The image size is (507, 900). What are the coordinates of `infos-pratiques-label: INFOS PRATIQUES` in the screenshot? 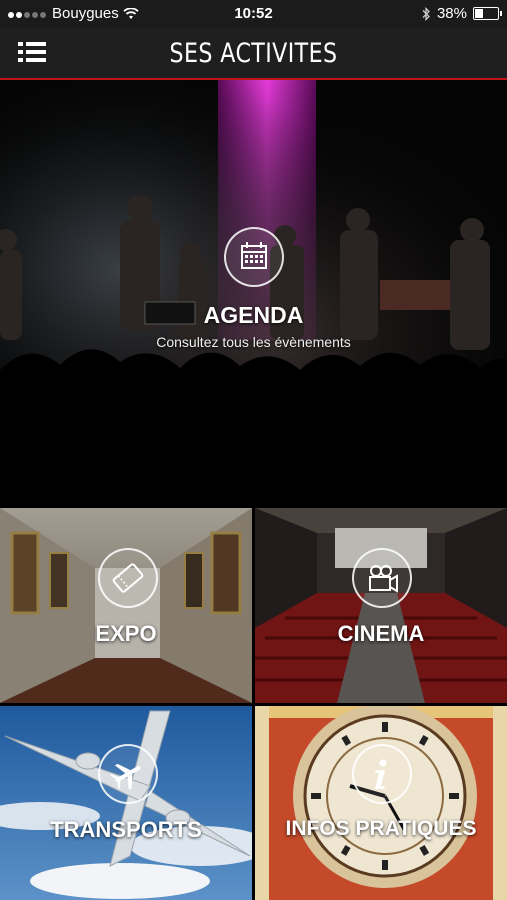 It's located at (381, 828).